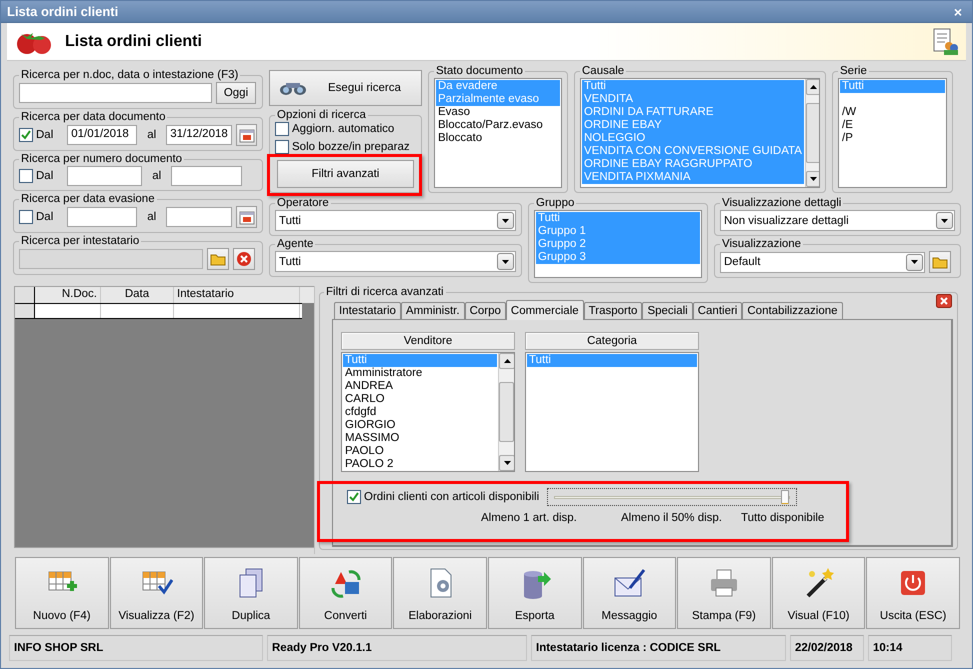 The height and width of the screenshot is (669, 973). Describe the element at coordinates (251, 593) in the screenshot. I see `toolbar-button: Duplica` at that location.